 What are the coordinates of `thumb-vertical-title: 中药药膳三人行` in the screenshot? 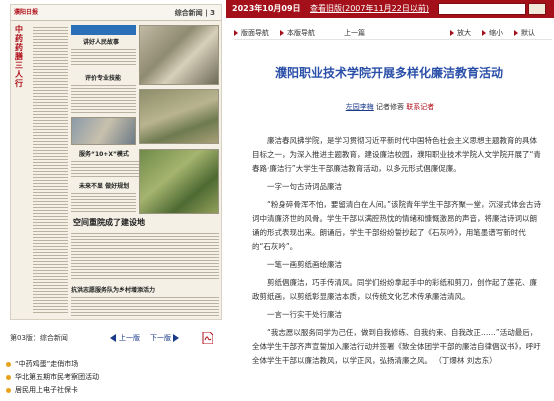 It's located at (19, 56).